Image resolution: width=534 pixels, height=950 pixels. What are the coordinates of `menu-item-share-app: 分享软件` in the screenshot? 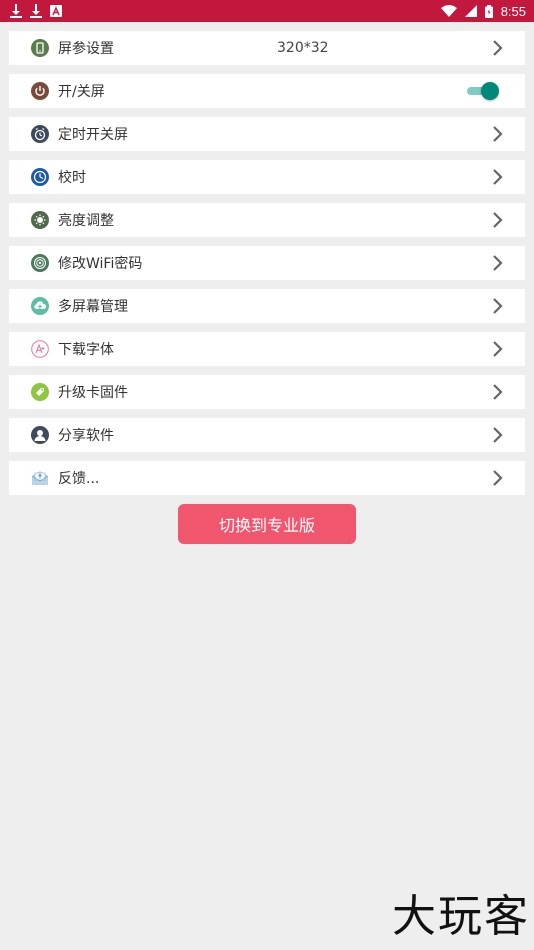 It's located at (267, 435).